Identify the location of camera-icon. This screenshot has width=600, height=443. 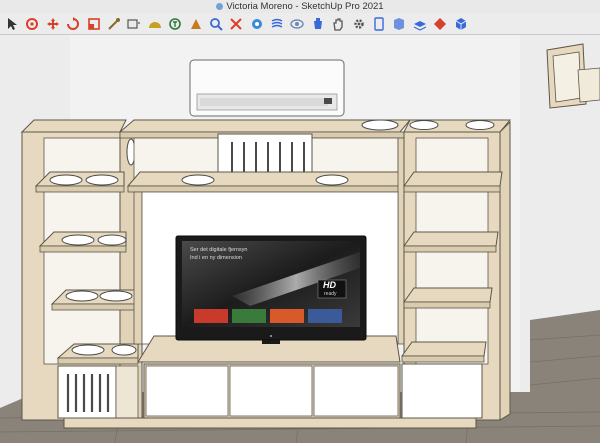
(256, 23).